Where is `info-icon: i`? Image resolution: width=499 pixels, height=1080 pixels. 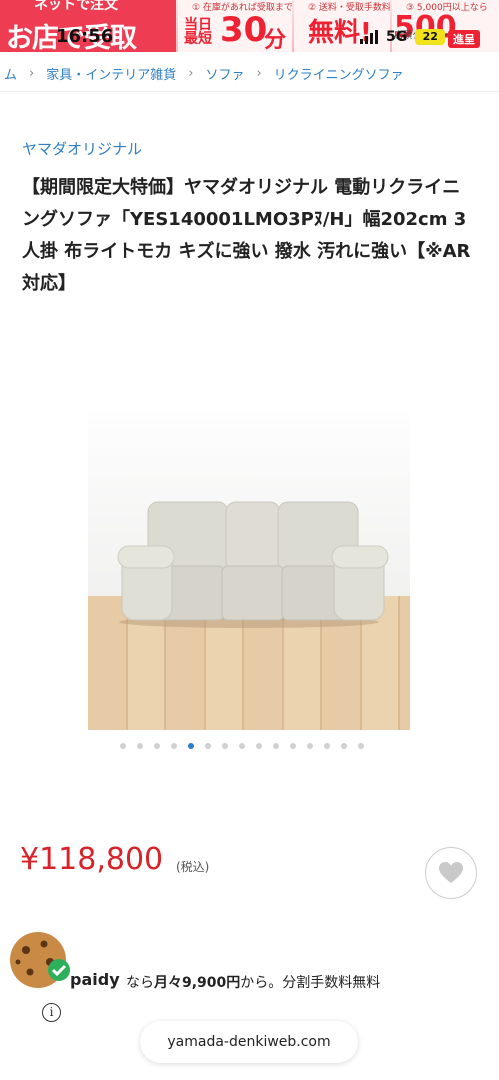 info-icon: i is located at coordinates (51, 1012).